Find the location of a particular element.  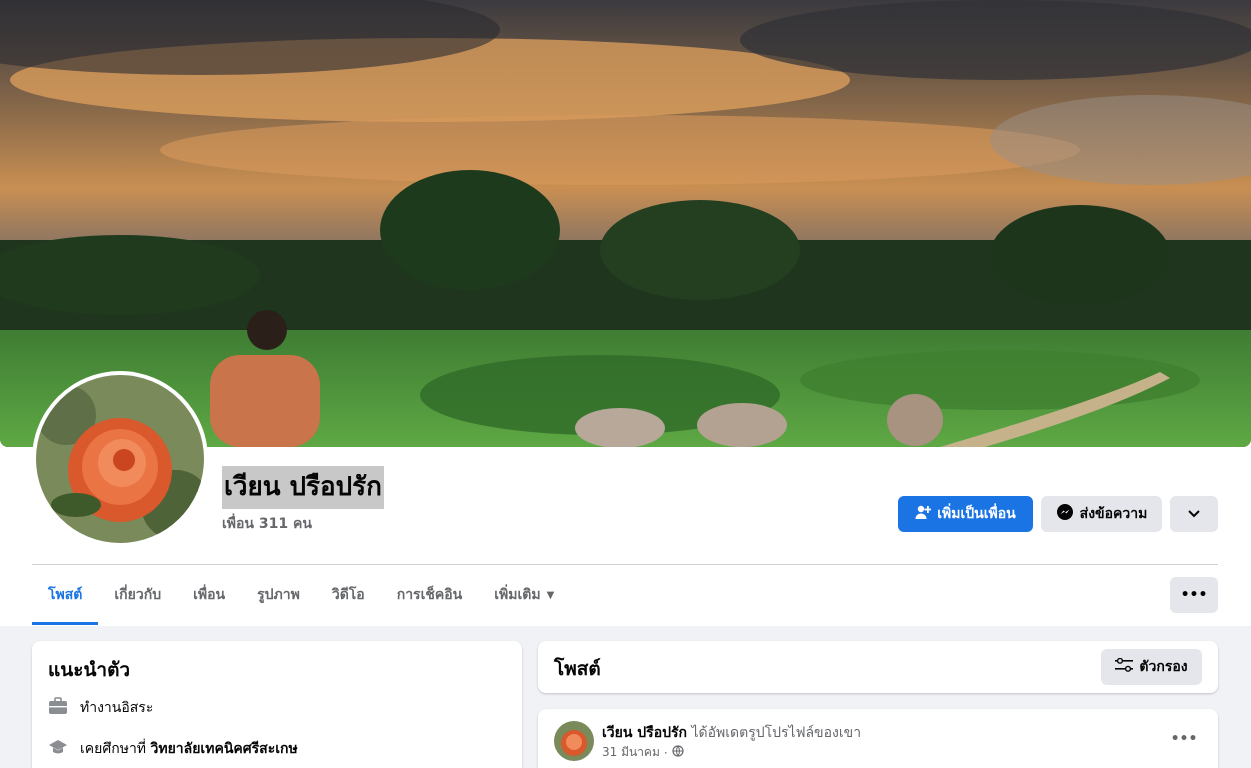

tab-posts: โพสต์ is located at coordinates (65, 595).